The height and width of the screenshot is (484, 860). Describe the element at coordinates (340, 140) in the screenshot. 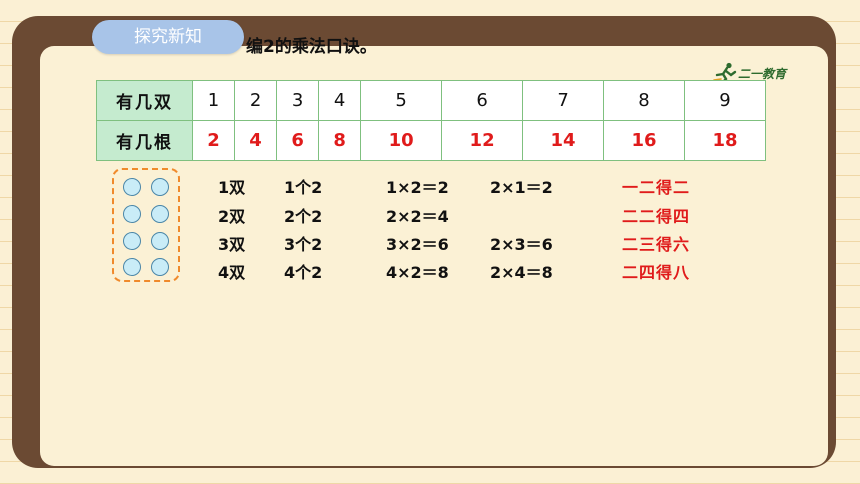

I see `roots-cell: 8` at that location.